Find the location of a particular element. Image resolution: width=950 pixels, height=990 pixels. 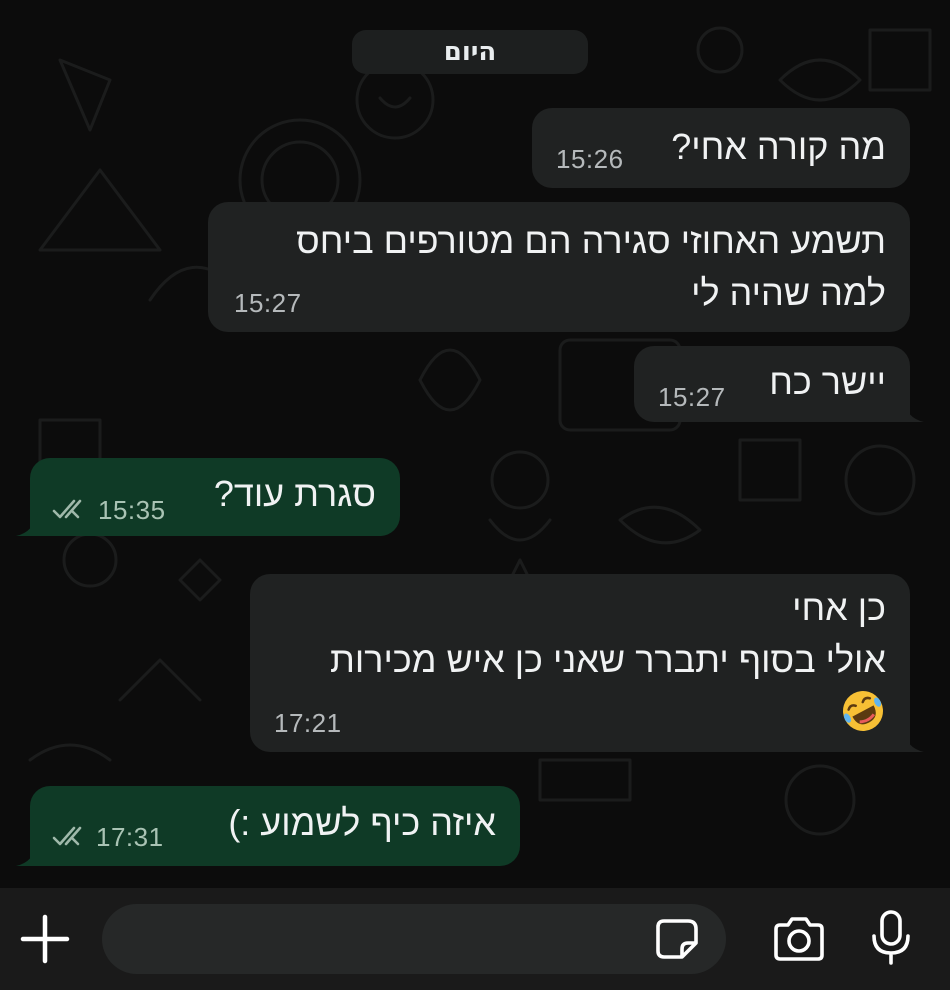

rolling-on-floor-laughing-emoji is located at coordinates (863, 711).